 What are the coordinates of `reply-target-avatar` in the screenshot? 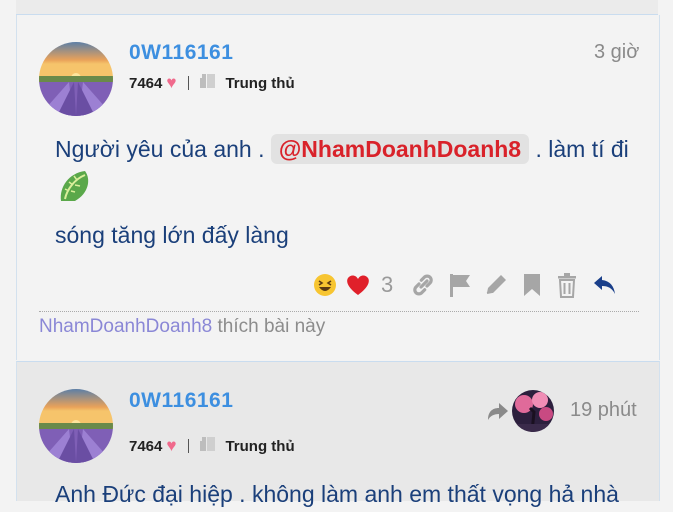 It's located at (533, 411).